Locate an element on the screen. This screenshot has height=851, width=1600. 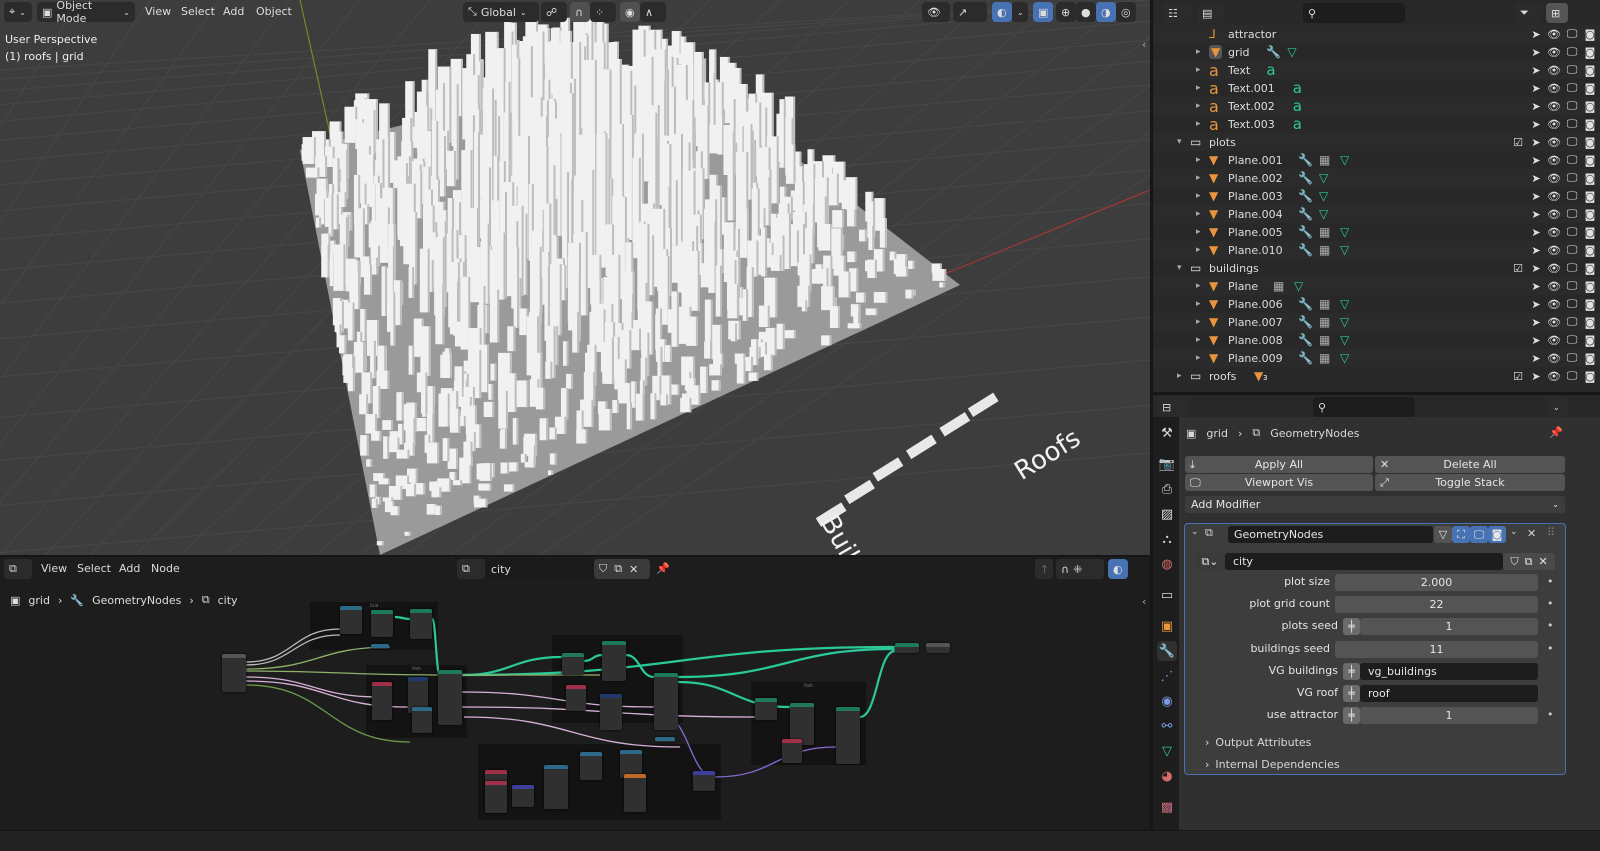
snap-target-dropdown: ⁘ is located at coordinates (603, 12).